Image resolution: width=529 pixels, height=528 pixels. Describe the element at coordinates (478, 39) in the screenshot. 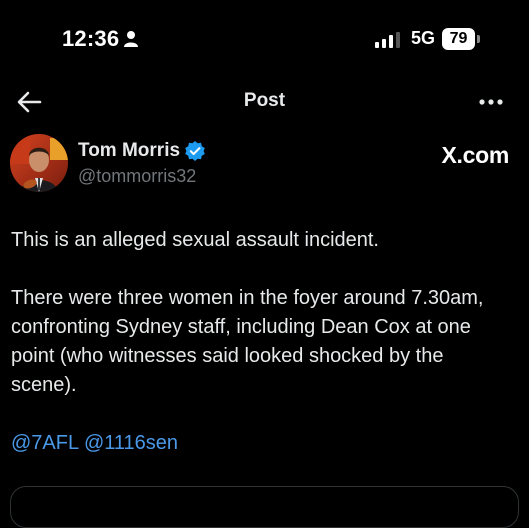

I see `battery-cap` at that location.